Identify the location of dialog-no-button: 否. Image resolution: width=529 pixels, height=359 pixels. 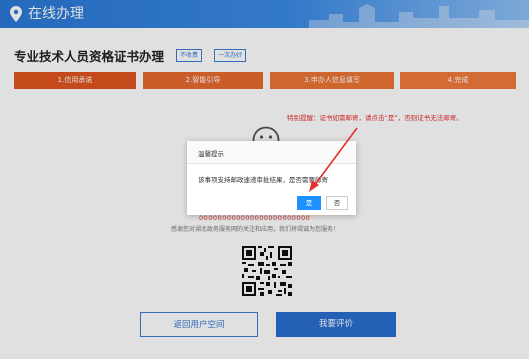
(337, 203).